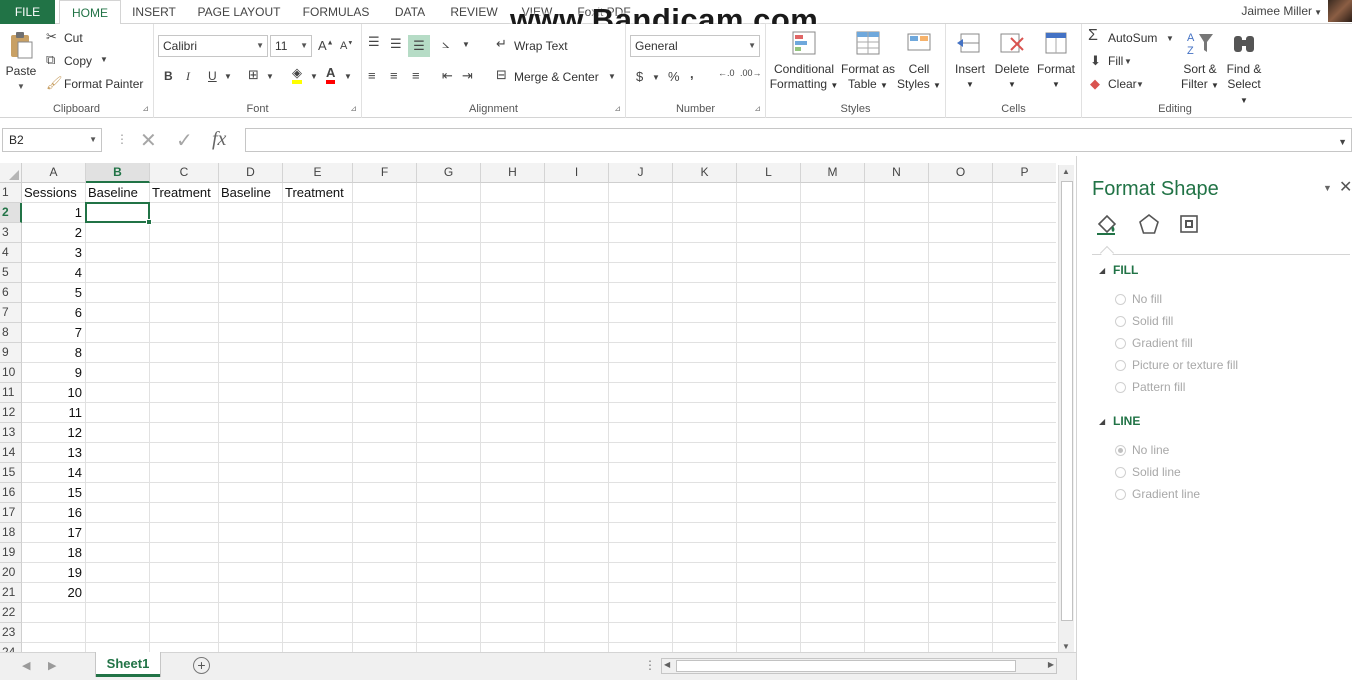  Describe the element at coordinates (1122, 84) in the screenshot. I see `clear-button: Clear` at that location.